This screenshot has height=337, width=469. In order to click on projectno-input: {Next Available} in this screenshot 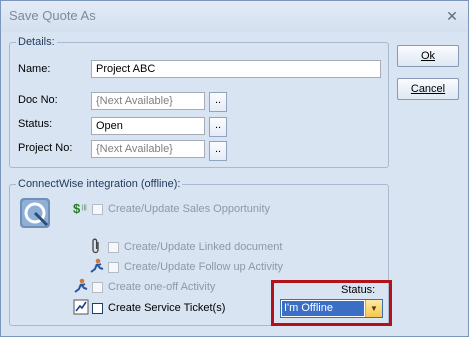, I will do `click(148, 149)`.